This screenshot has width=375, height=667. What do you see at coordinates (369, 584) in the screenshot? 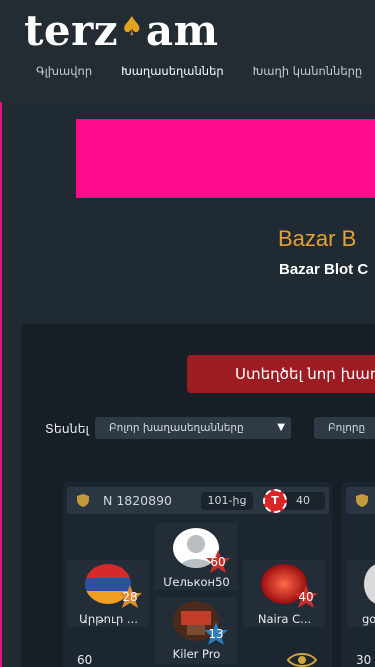
I see `avatar` at bounding box center [369, 584].